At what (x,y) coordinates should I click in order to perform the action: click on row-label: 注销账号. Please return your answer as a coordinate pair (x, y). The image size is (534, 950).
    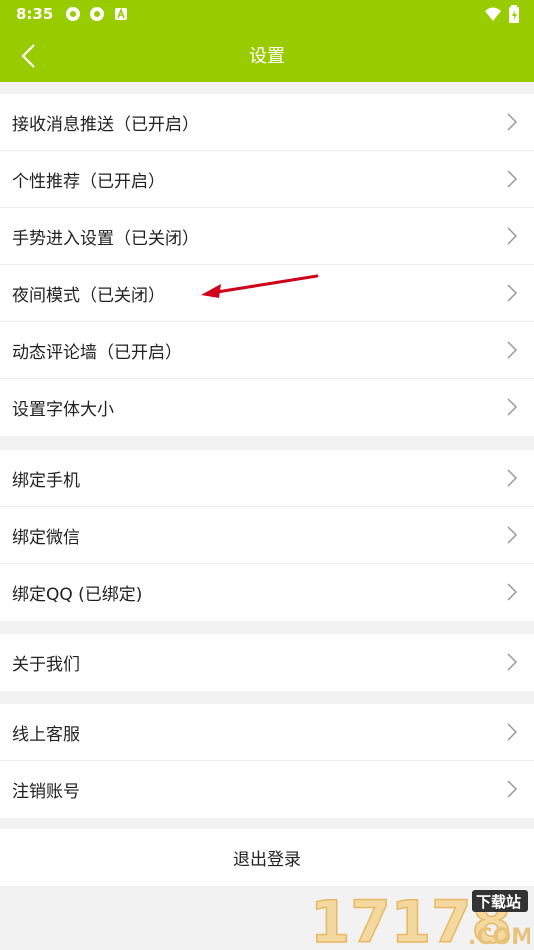
    Looking at the image, I should click on (46, 792).